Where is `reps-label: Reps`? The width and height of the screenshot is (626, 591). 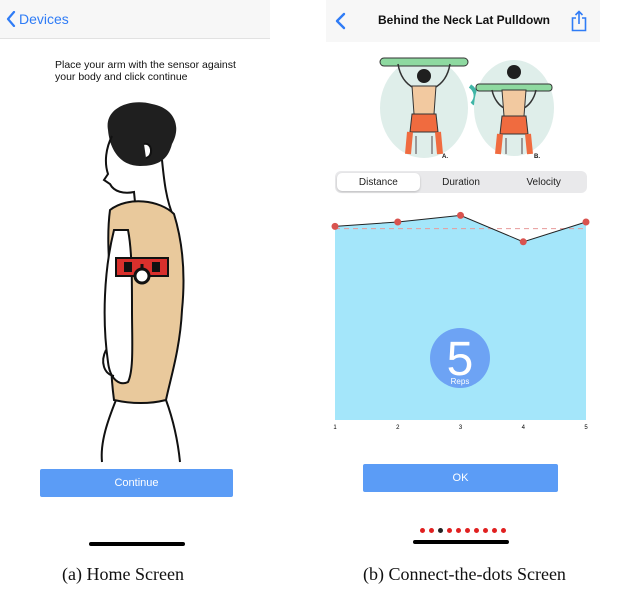
reps-label: Reps is located at coordinates (460, 381).